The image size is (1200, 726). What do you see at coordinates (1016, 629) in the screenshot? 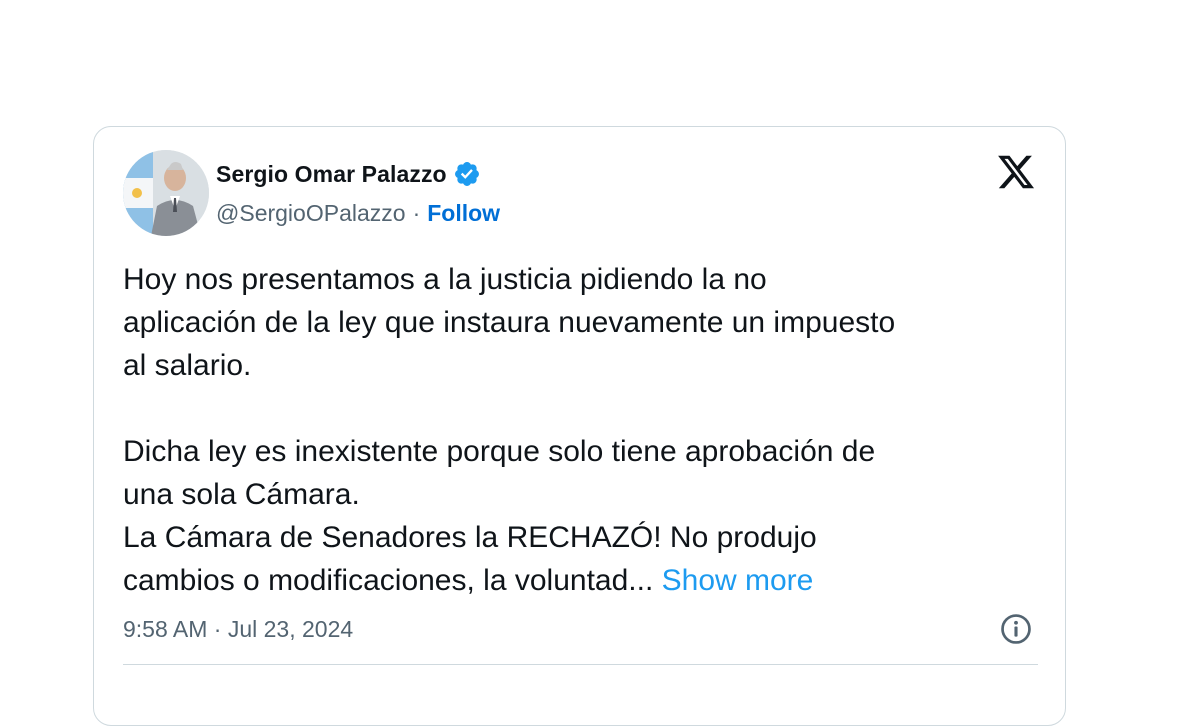
I see `info-icon` at bounding box center [1016, 629].